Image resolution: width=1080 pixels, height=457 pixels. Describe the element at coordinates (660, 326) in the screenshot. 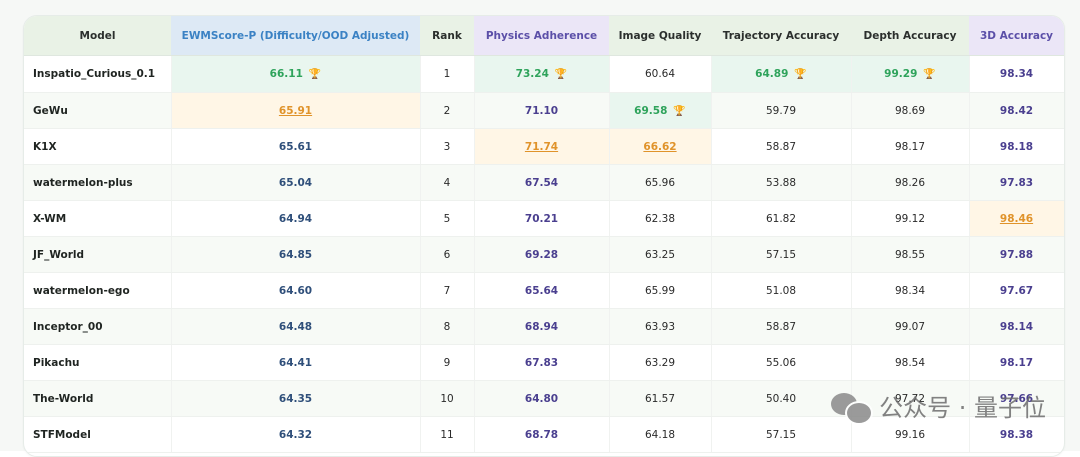

I see `image-quality-cell: 63.93` at that location.